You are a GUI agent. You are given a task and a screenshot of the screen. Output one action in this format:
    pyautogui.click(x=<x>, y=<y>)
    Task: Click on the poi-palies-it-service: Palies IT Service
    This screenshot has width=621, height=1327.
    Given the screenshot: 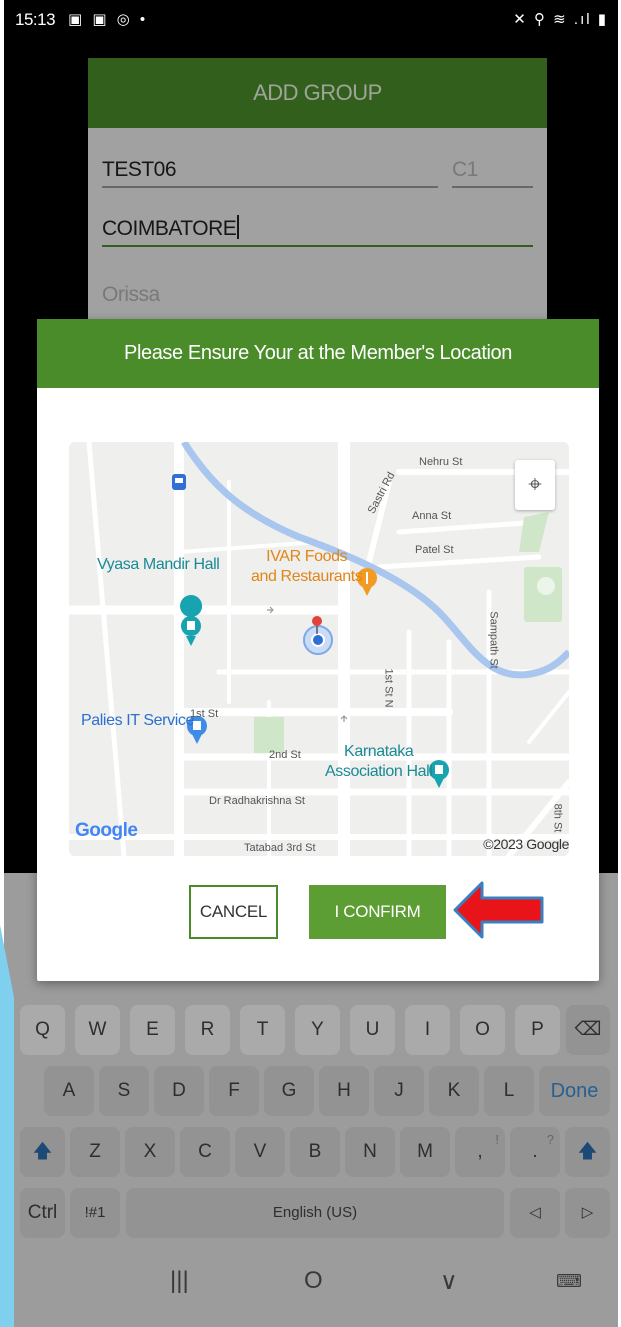 What is the action you would take?
    pyautogui.click(x=137, y=721)
    